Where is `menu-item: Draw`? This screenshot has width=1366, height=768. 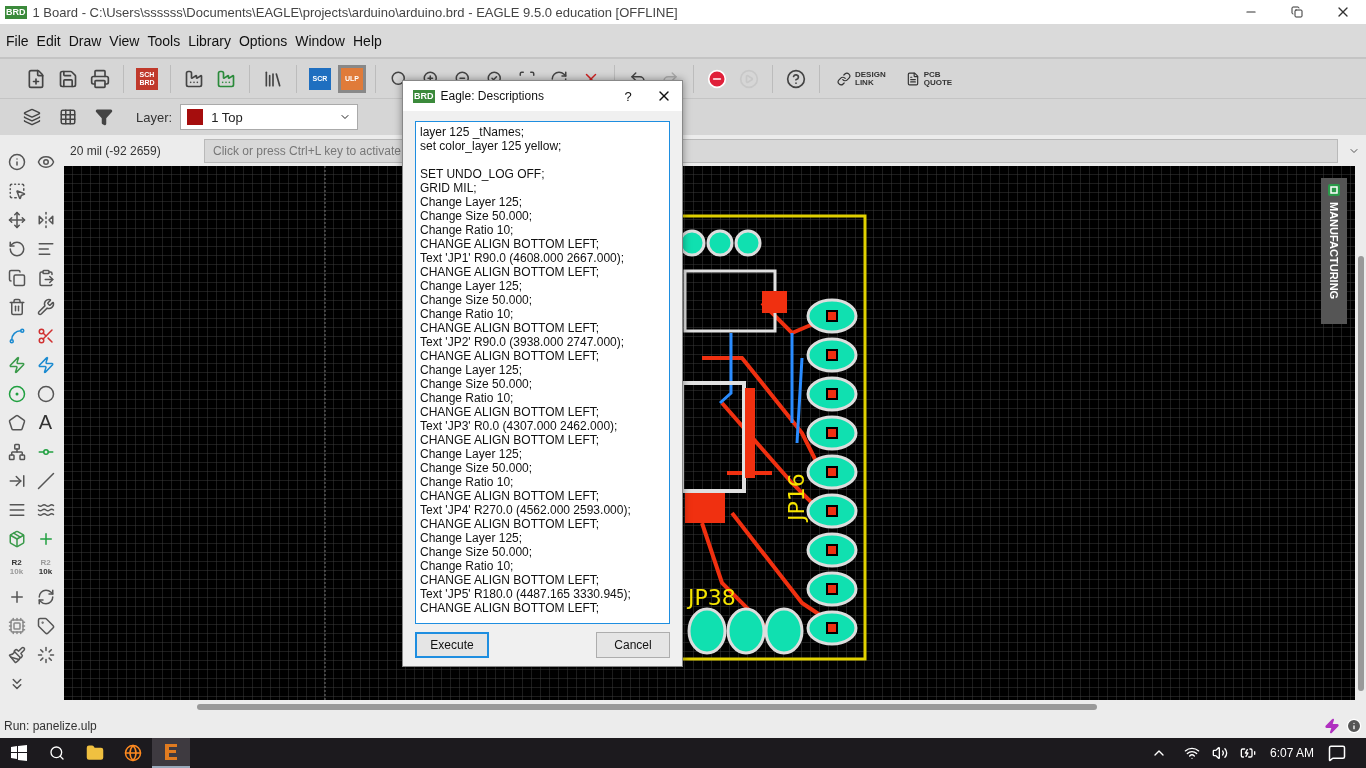
menu-item: Draw is located at coordinates (85, 40).